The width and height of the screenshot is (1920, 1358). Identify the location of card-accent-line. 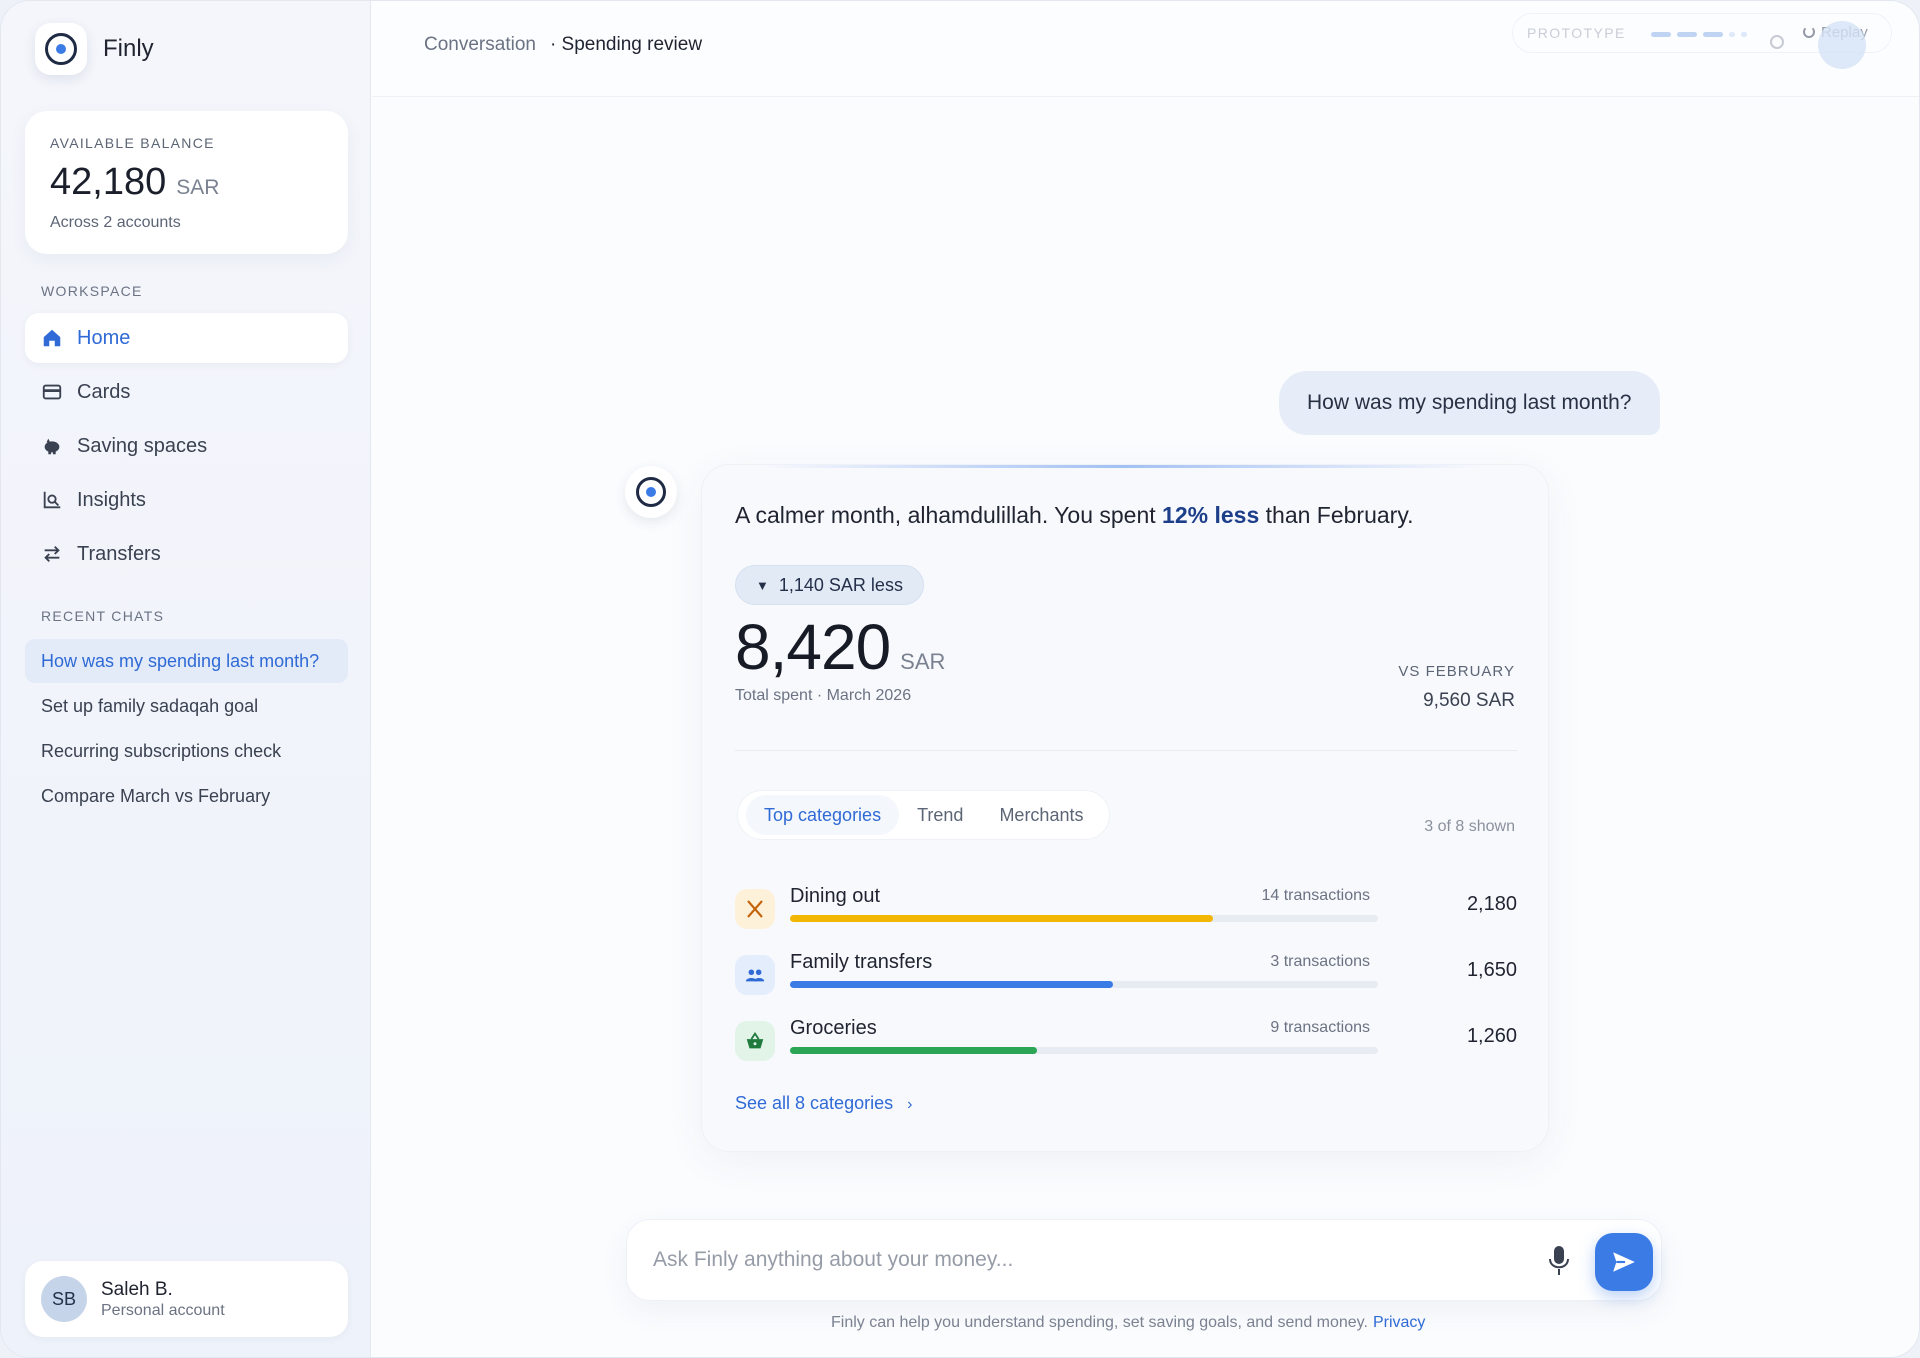
(1122, 466).